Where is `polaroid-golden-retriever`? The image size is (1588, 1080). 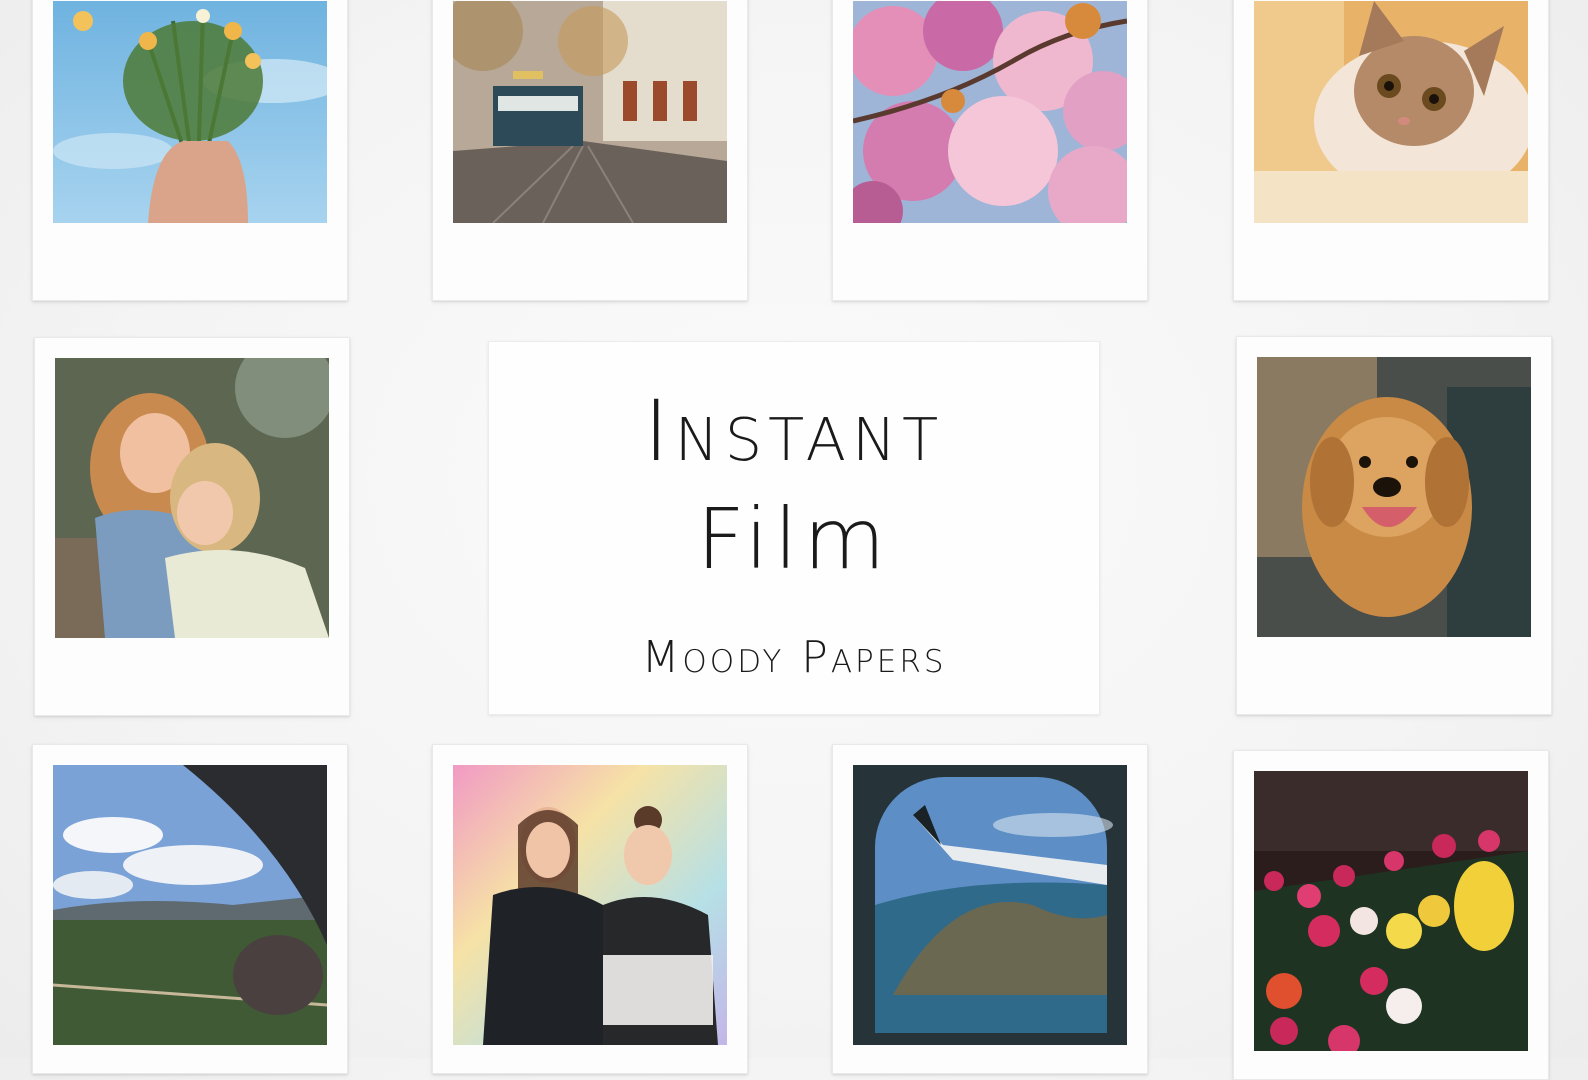
polaroid-golden-retriever is located at coordinates (1394, 525).